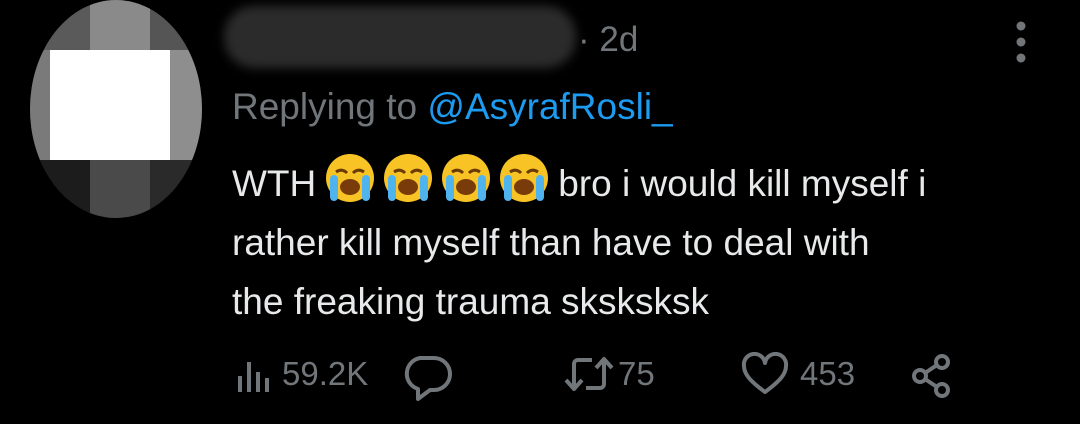 Image resolution: width=1080 pixels, height=424 pixels. I want to click on tweet-actions: 59.2K 75 453, so click(602, 382).